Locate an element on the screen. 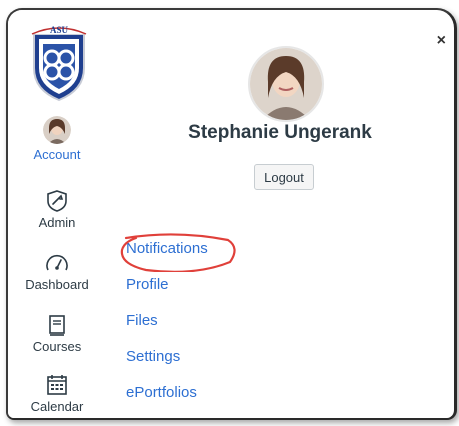  school-logo: ASU is located at coordinates (59, 63).